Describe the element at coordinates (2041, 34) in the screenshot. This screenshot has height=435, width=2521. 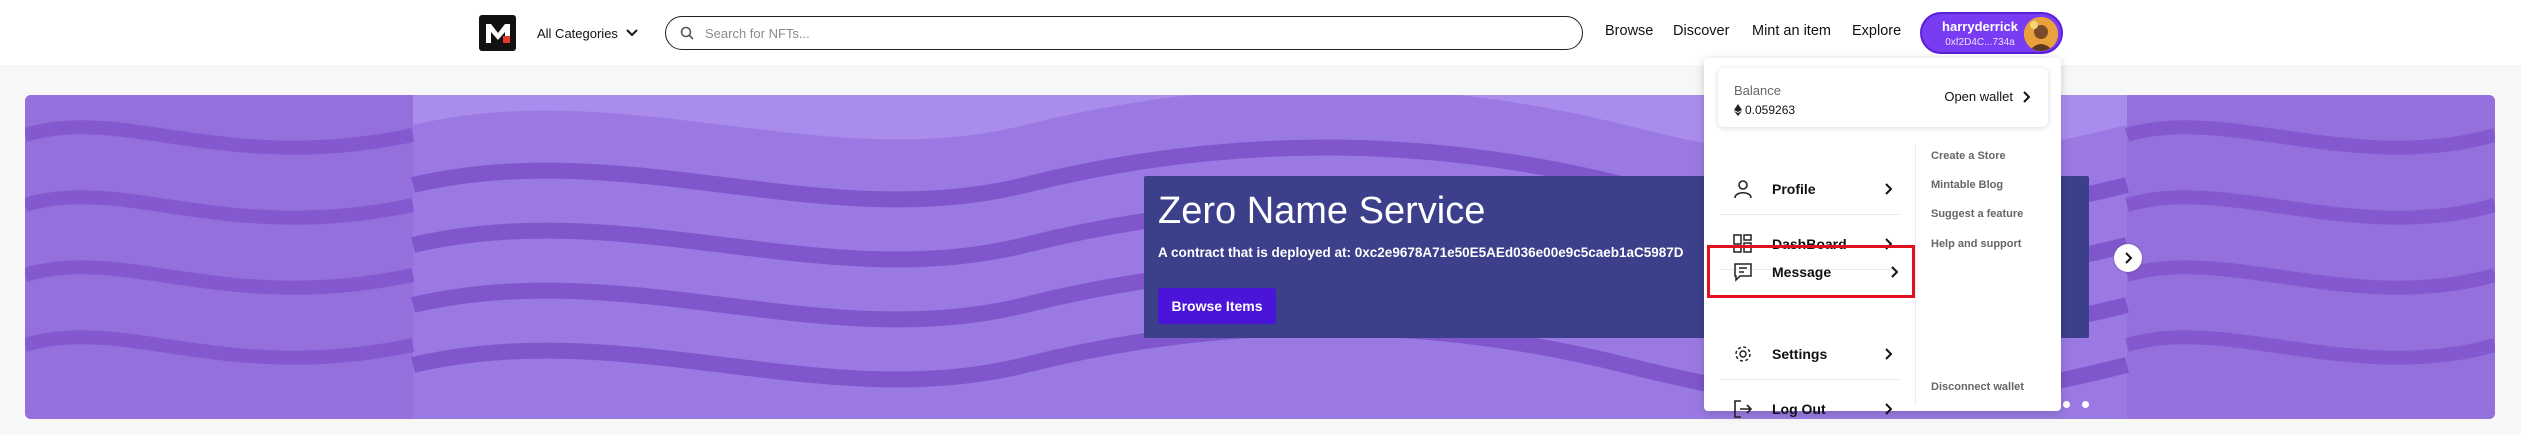
I see `avatar` at that location.